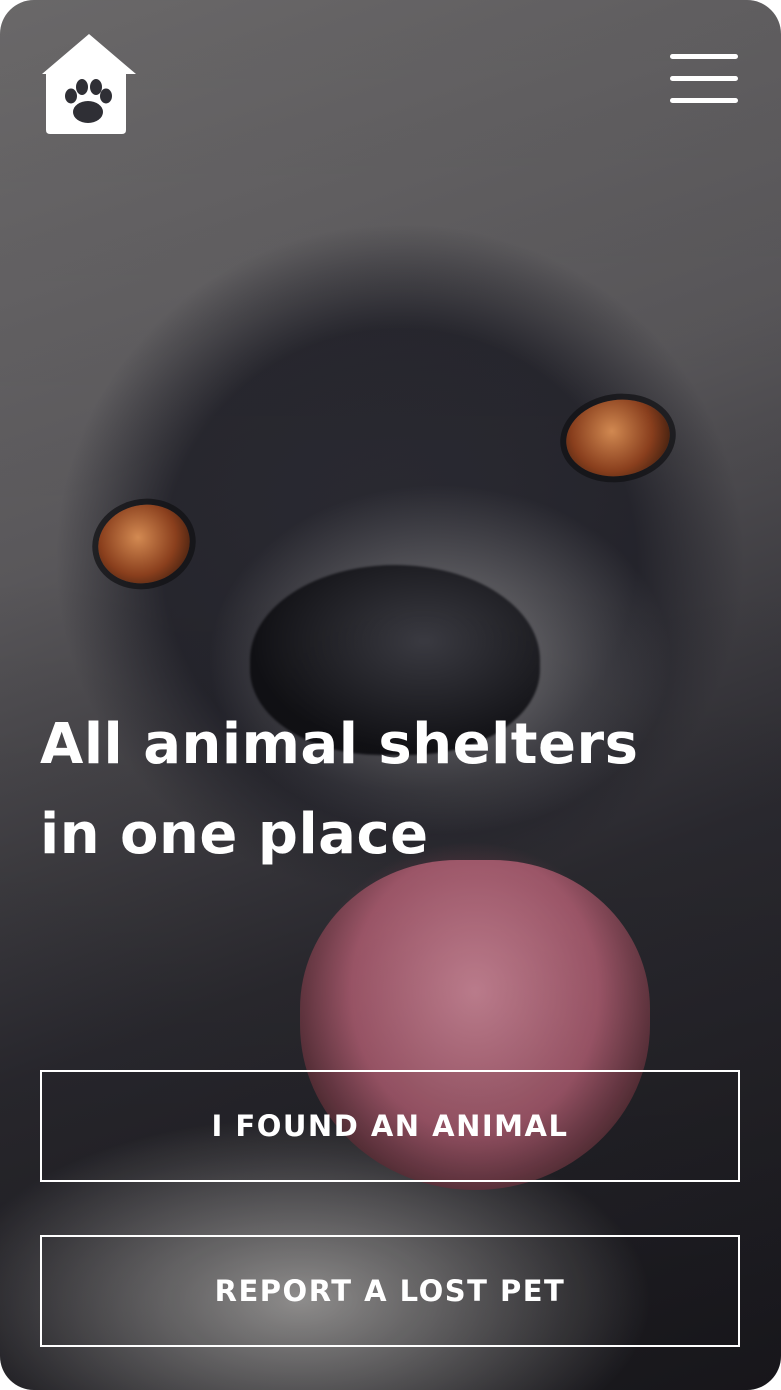  I want to click on report-lost-pet-label: REPORT A LOST PET, so click(390, 1291).